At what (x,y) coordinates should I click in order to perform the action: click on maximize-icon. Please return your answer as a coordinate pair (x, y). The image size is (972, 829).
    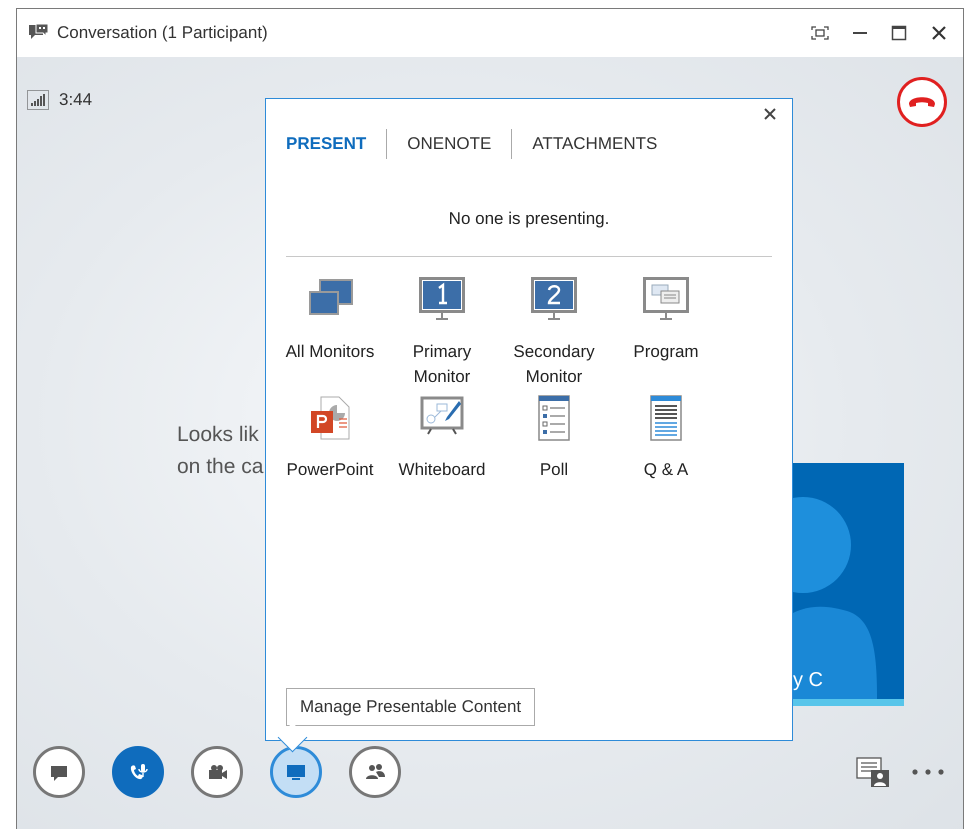
    Looking at the image, I should click on (899, 33).